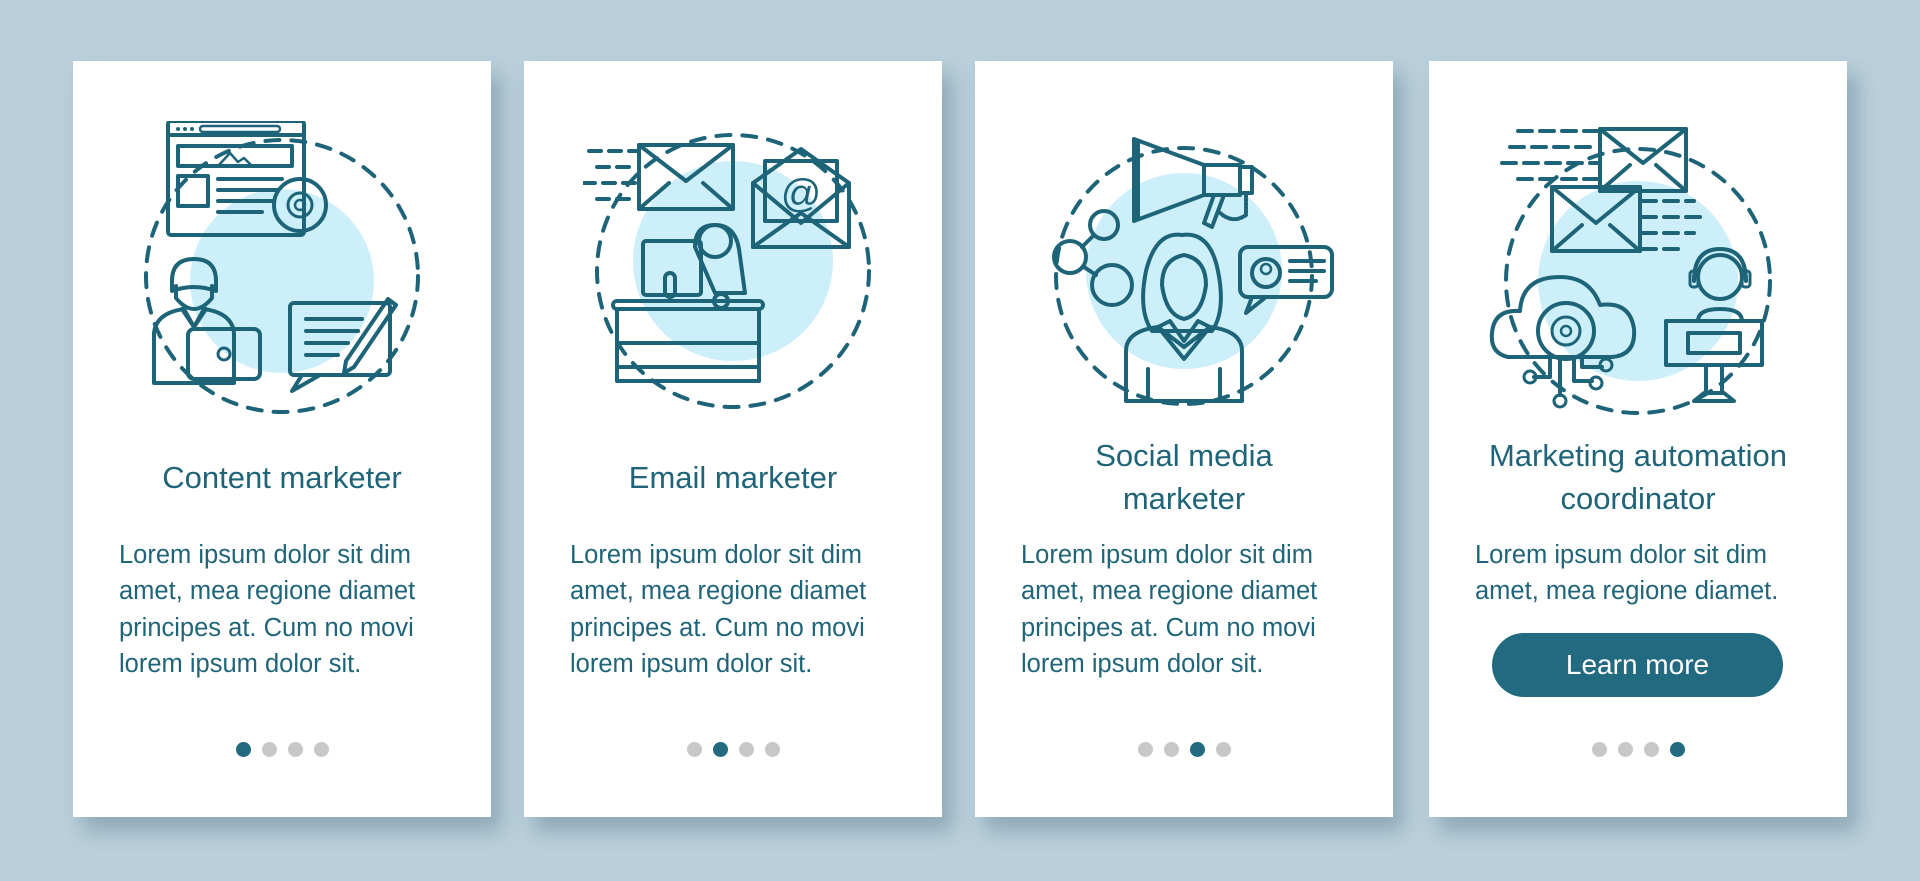 This screenshot has width=1920, height=881. What do you see at coordinates (1630, 271) in the screenshot?
I see `marketing-automation-illustration-icon` at bounding box center [1630, 271].